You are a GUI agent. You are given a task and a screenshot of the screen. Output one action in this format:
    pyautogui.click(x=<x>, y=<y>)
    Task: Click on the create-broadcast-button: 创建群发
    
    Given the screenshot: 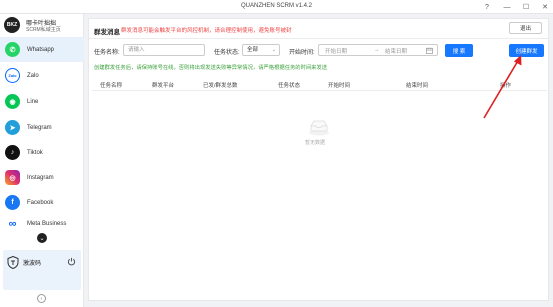 What is the action you would take?
    pyautogui.click(x=526, y=50)
    